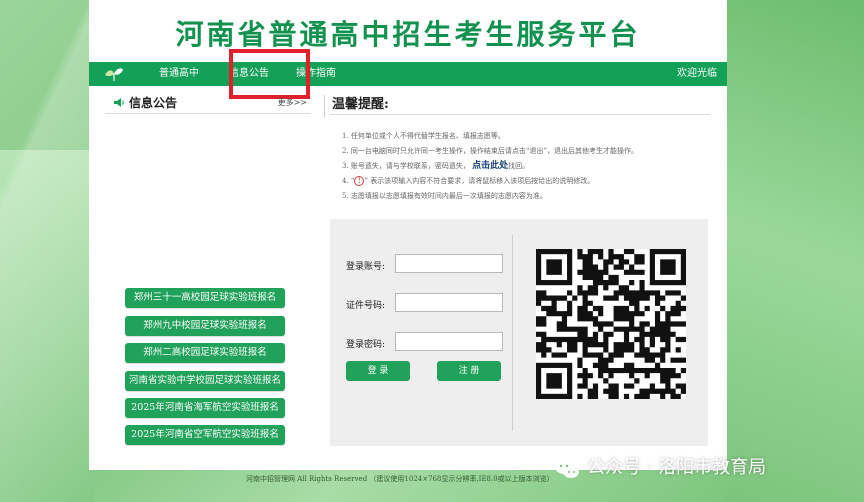 This screenshot has width=864, height=502. What do you see at coordinates (423, 136) in the screenshot?
I see `tip-text: 1. 任何单位或个人不得代替学生报名、填报志愿等。` at bounding box center [423, 136].